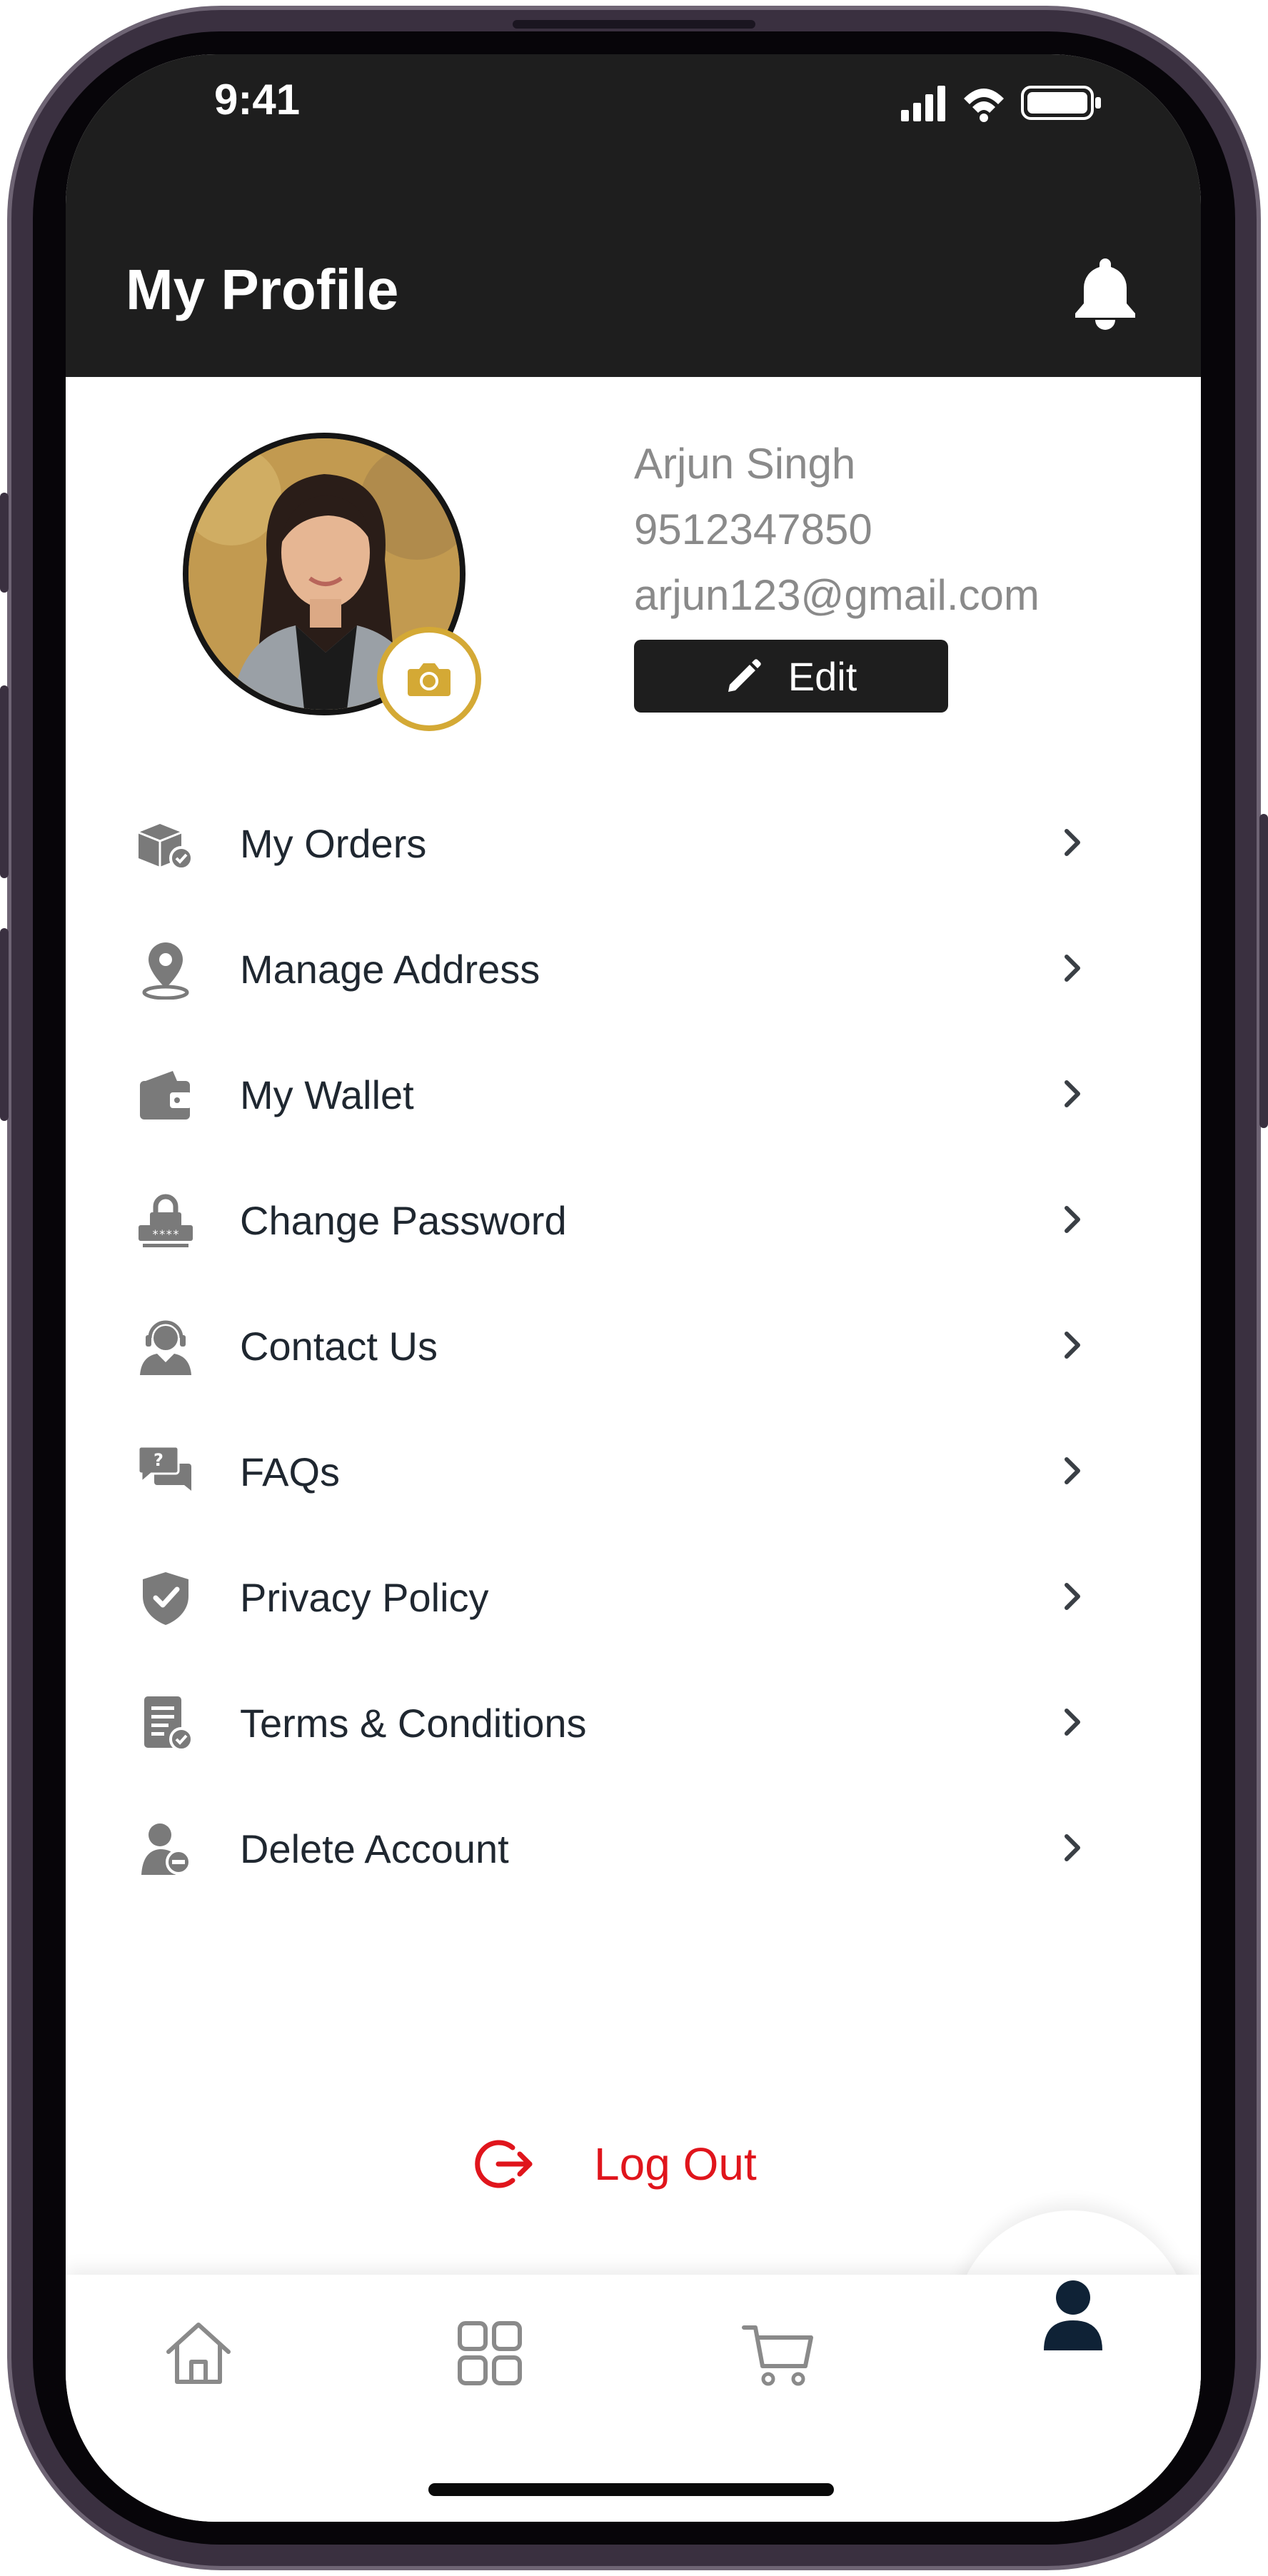 The image size is (1268, 2576). I want to click on device-action-button, so click(4, 543).